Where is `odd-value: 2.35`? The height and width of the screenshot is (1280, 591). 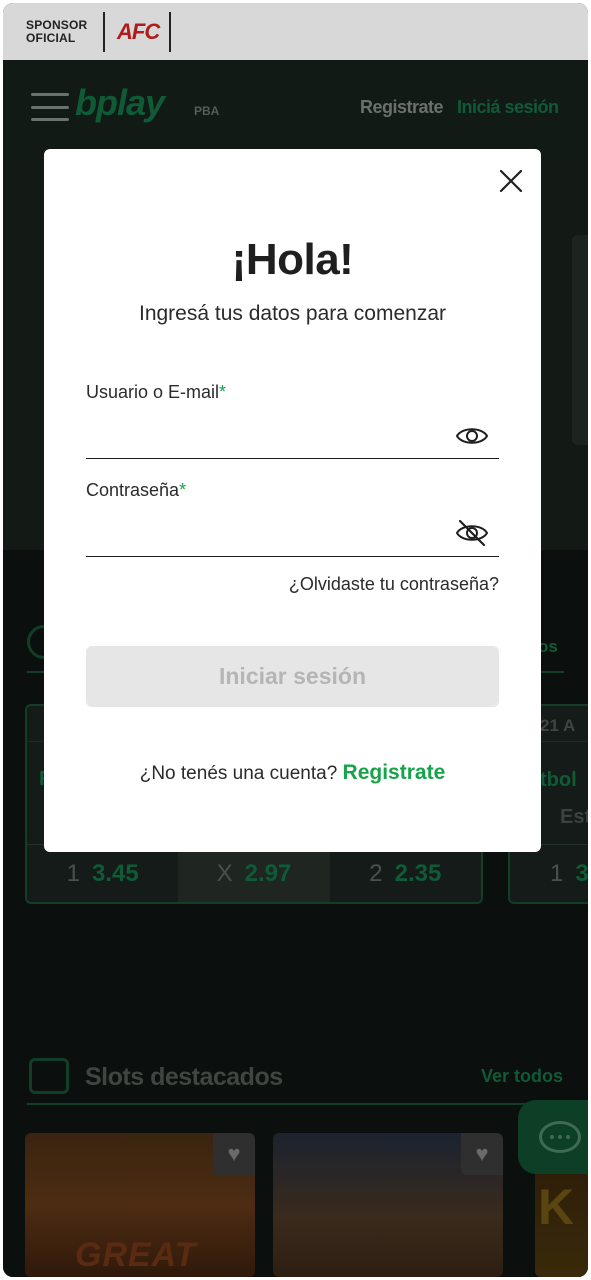 odd-value: 2.35 is located at coordinates (418, 873).